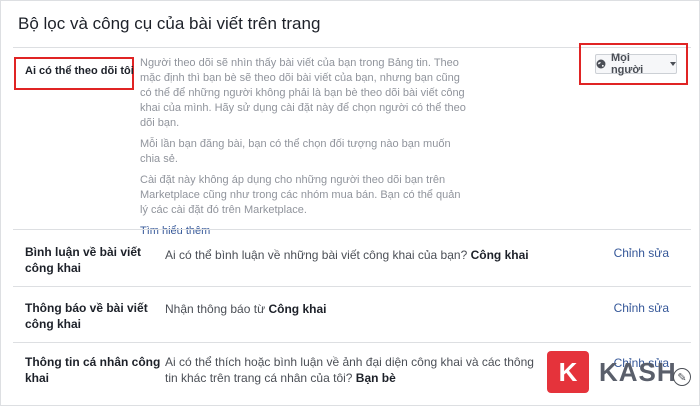 The width and height of the screenshot is (700, 406). Describe the element at coordinates (682, 377) in the screenshot. I see `edit-pencil-icon: ✎` at that location.